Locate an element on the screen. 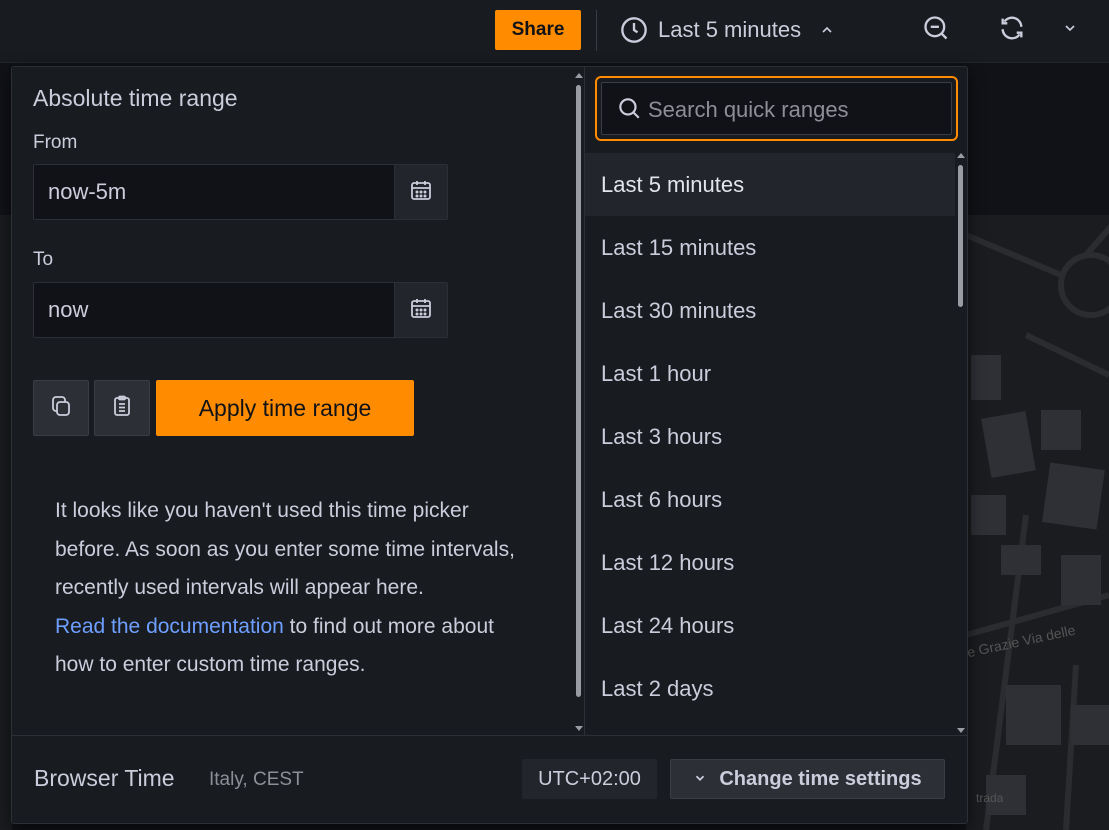 Image resolution: width=1109 pixels, height=830 pixels. share-button: Share is located at coordinates (538, 30).